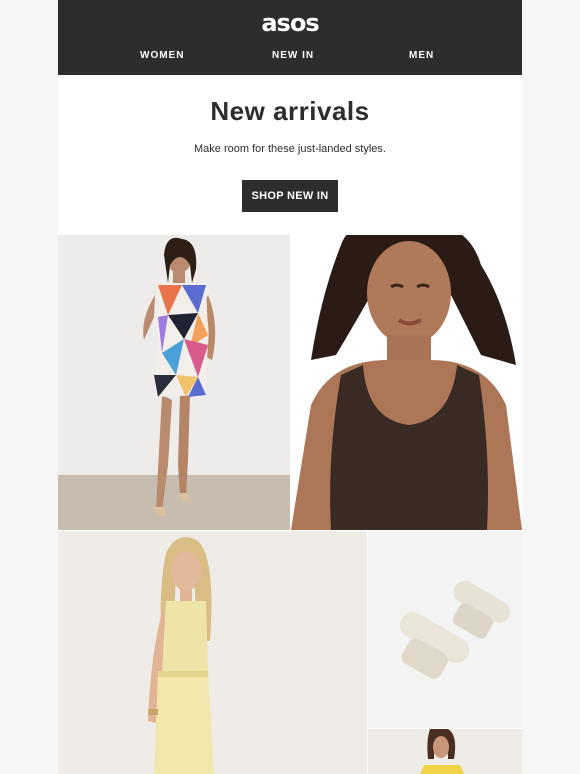 This screenshot has width=580, height=774. I want to click on email-header: asos WOMEN NEW IN MEN, so click(290, 37).